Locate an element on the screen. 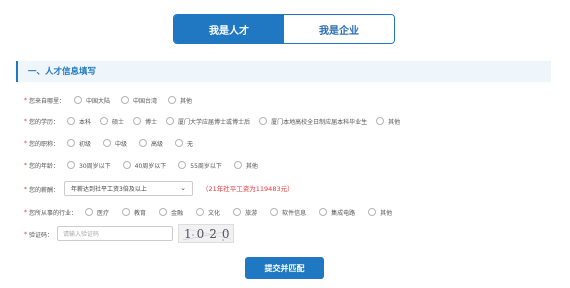 The image size is (570, 288). radio-industry-ic: 集成电路 is located at coordinates (337, 212).